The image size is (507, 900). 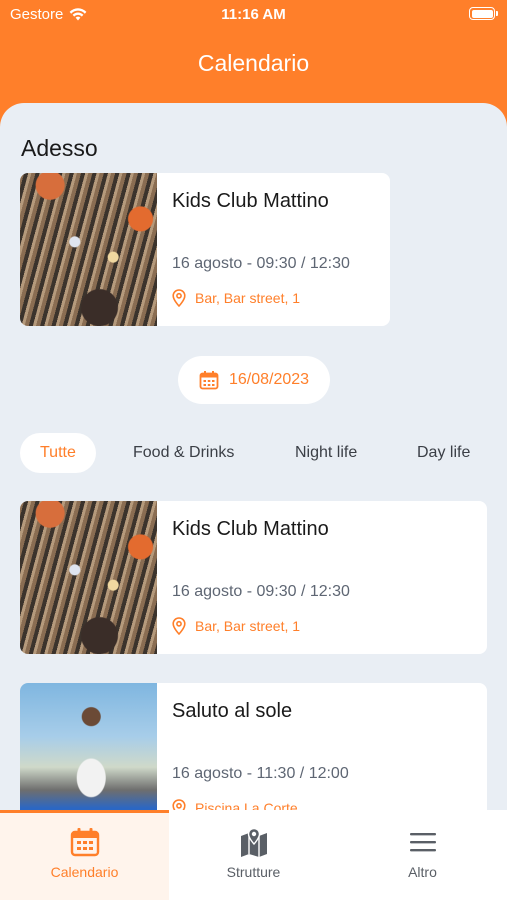 I want to click on section-title-now: Adesso, so click(x=59, y=148).